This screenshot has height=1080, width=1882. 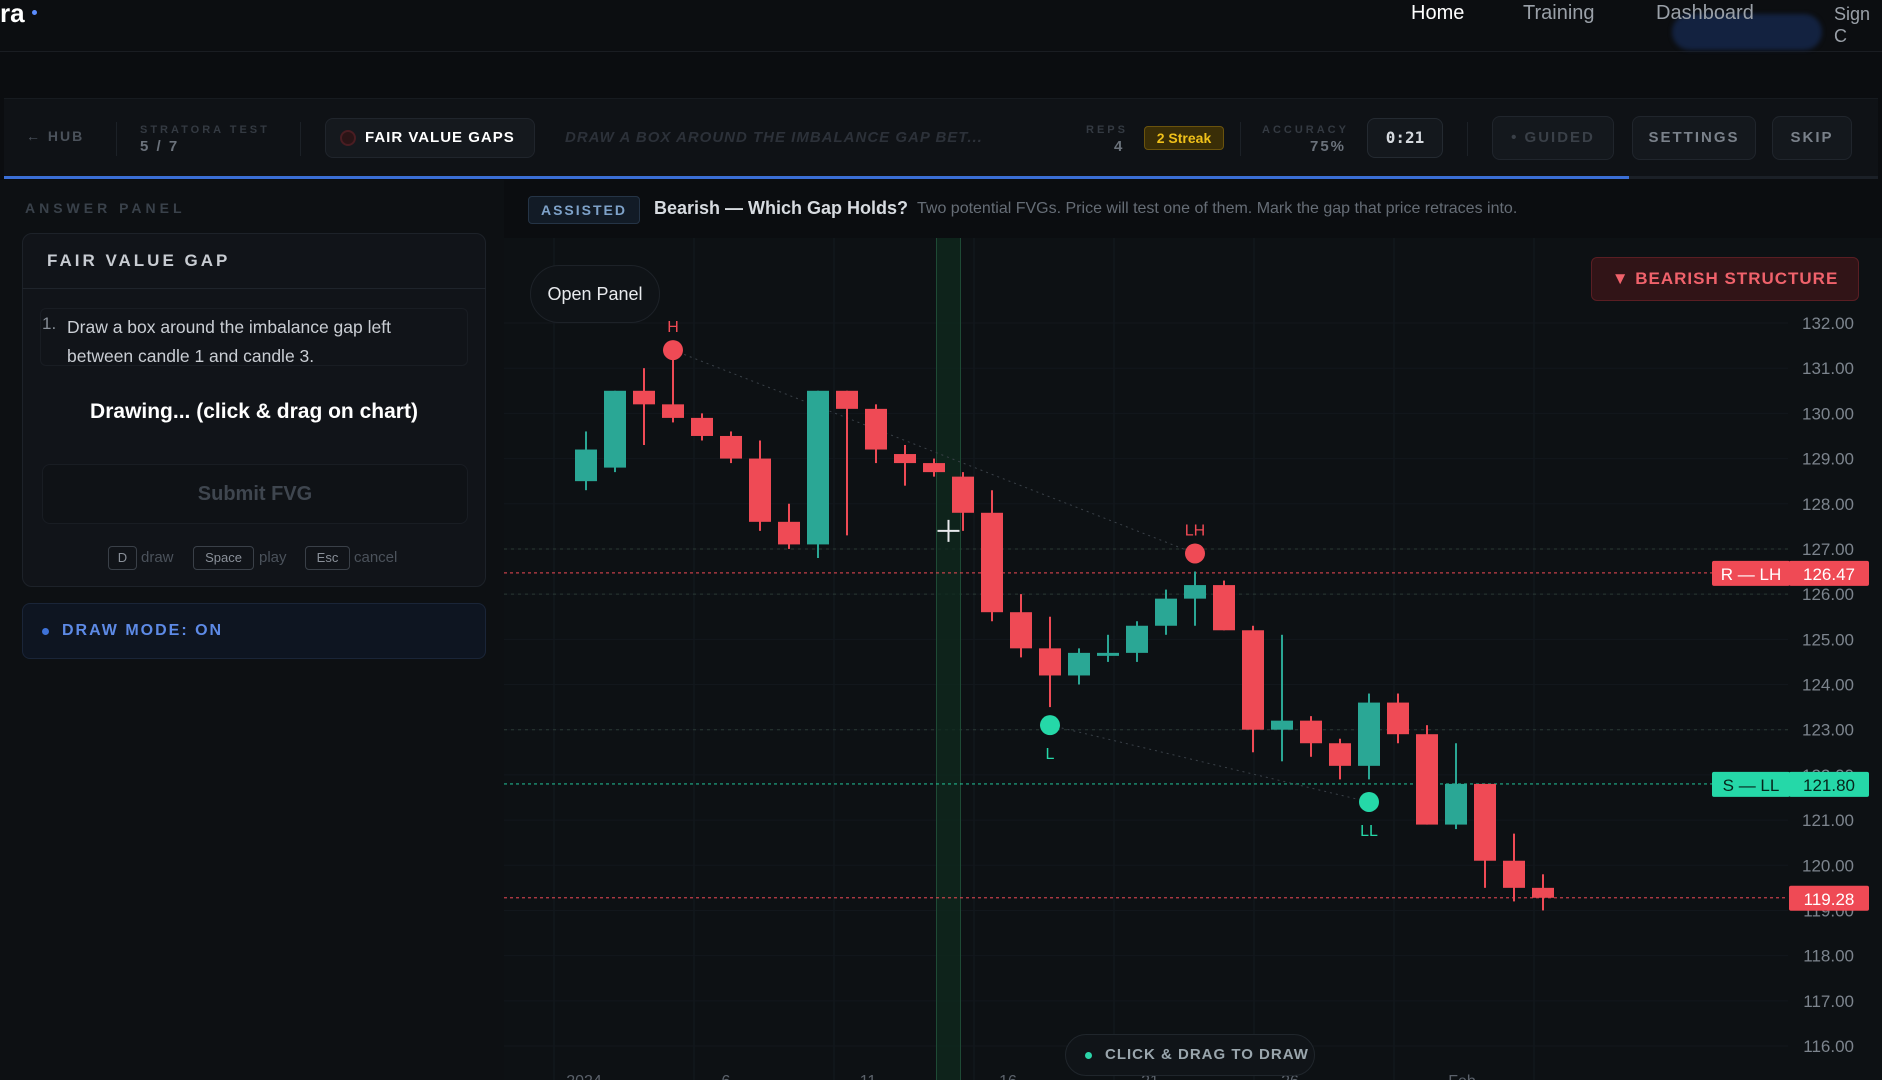 I want to click on topic-label: FAIR VALUE GAPS, so click(x=440, y=137).